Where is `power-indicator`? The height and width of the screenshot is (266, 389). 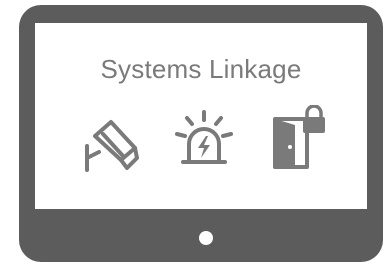 power-indicator is located at coordinates (206, 238).